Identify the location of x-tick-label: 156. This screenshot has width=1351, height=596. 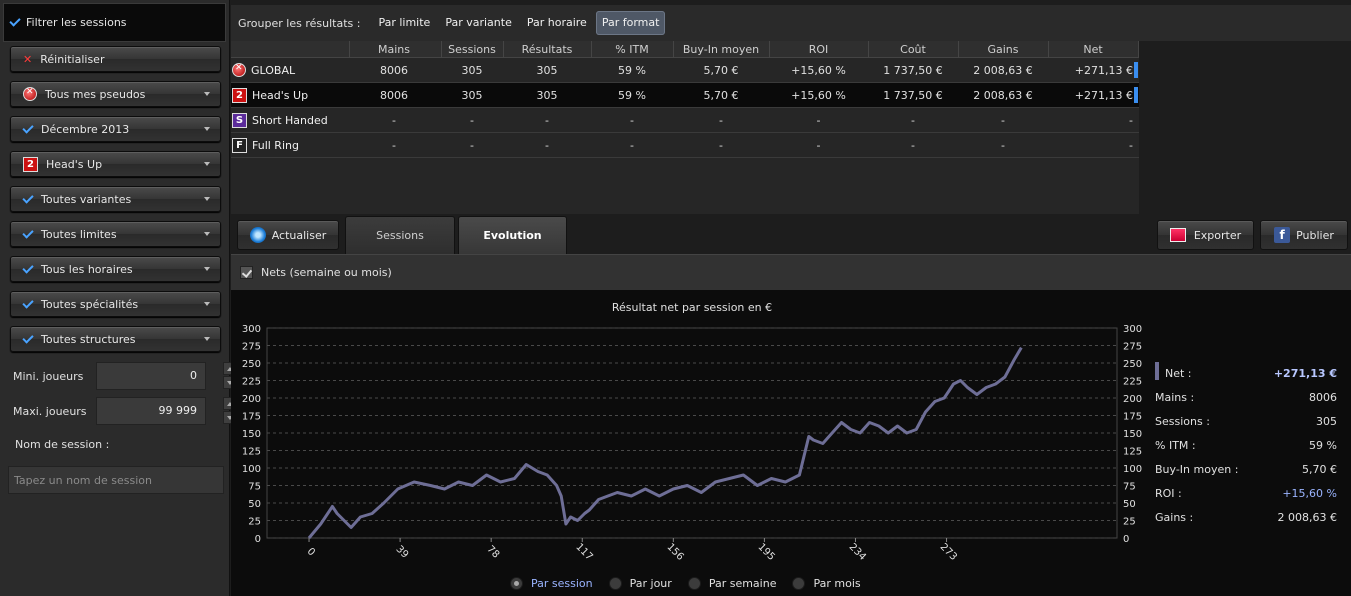
(674, 552).